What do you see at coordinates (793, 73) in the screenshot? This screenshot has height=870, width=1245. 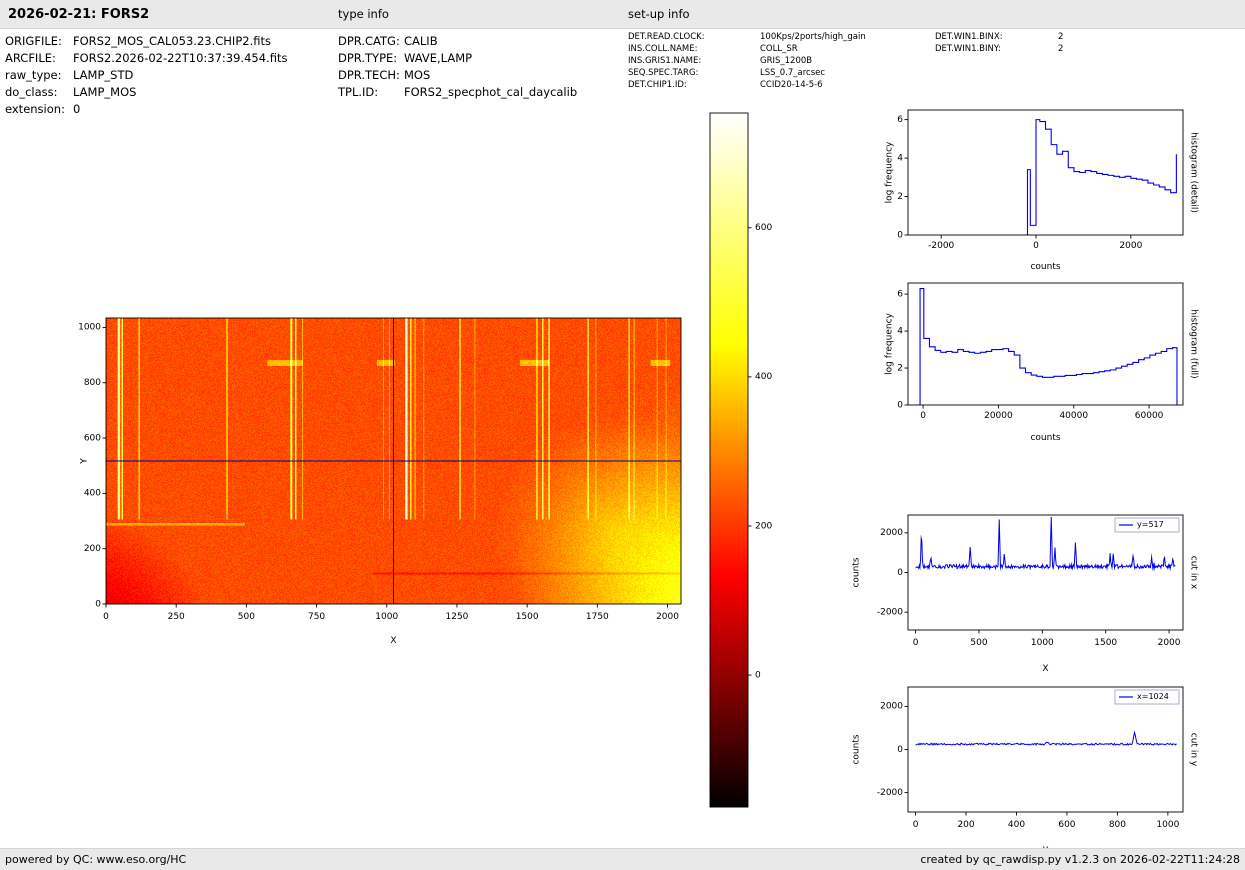 I see `metadata-value: LSS_0.7_arcsec` at bounding box center [793, 73].